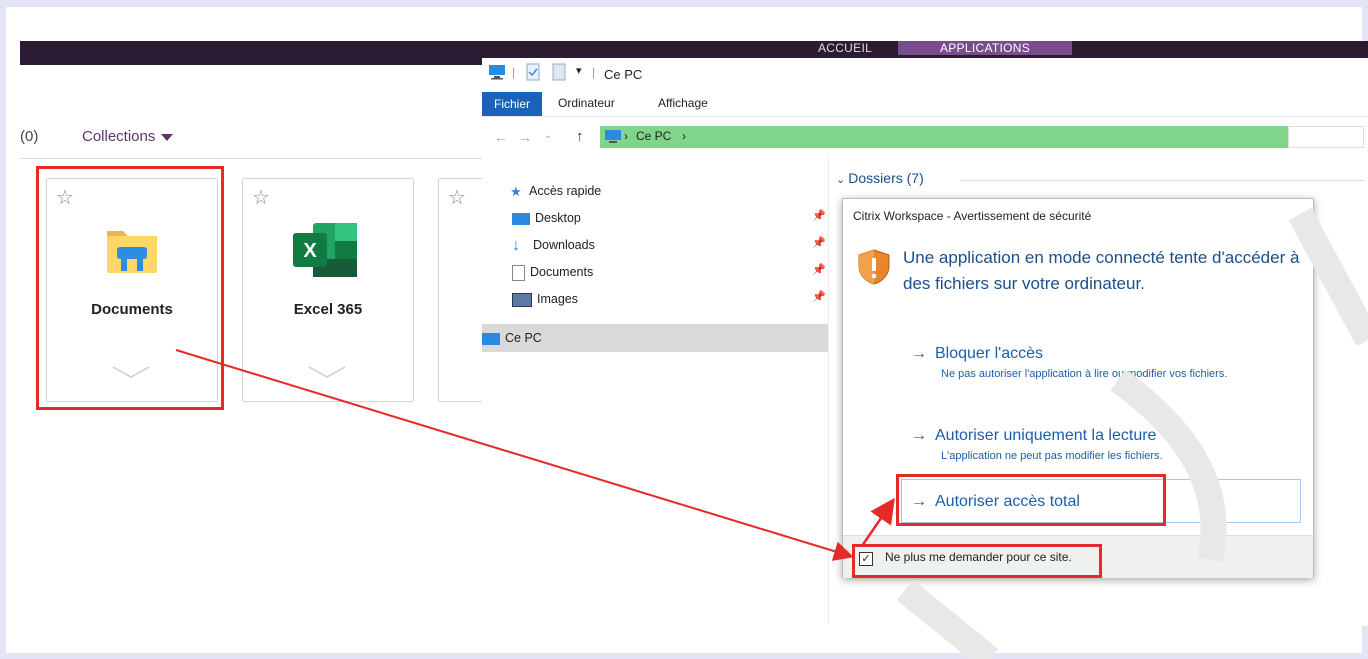  I want to click on chevron-down-icon: ⌄, so click(842, 180).